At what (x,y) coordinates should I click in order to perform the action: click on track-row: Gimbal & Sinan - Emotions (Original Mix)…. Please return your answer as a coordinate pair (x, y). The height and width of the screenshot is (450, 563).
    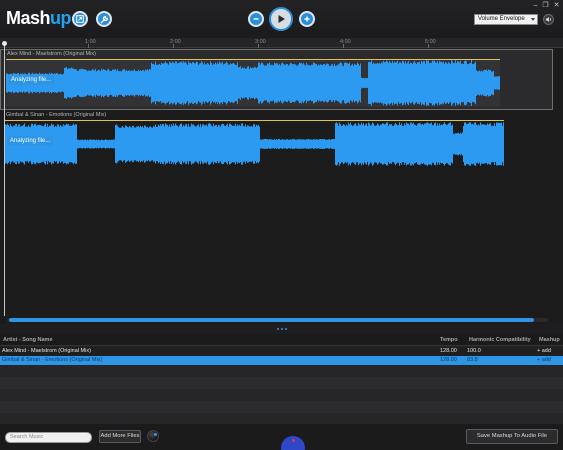
    Looking at the image, I should click on (276, 141).